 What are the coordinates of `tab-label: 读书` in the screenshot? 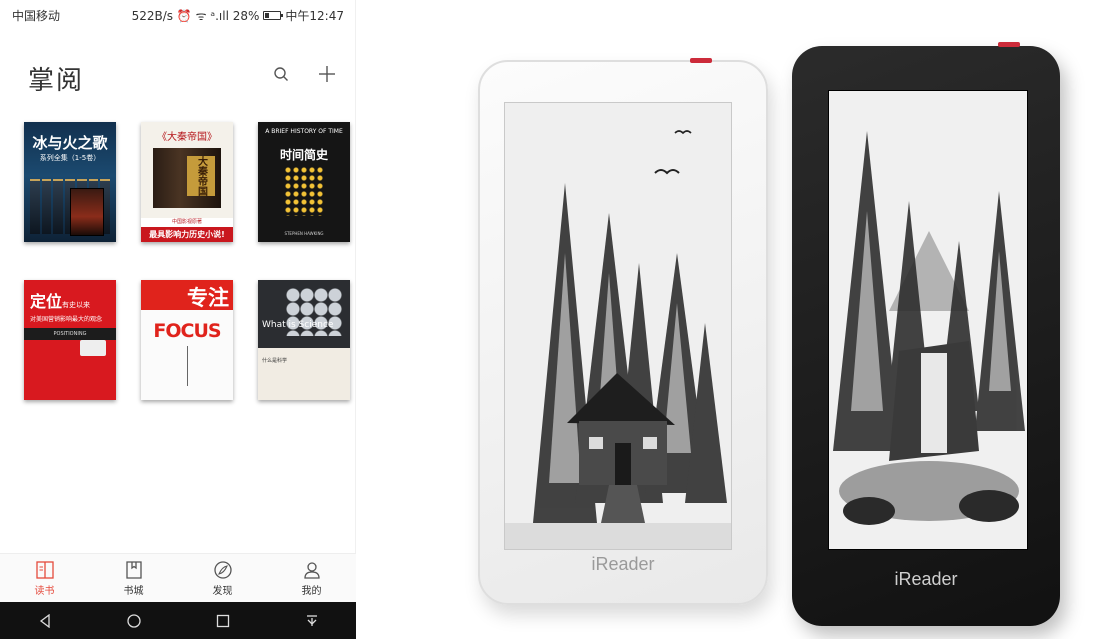 It's located at (44, 591).